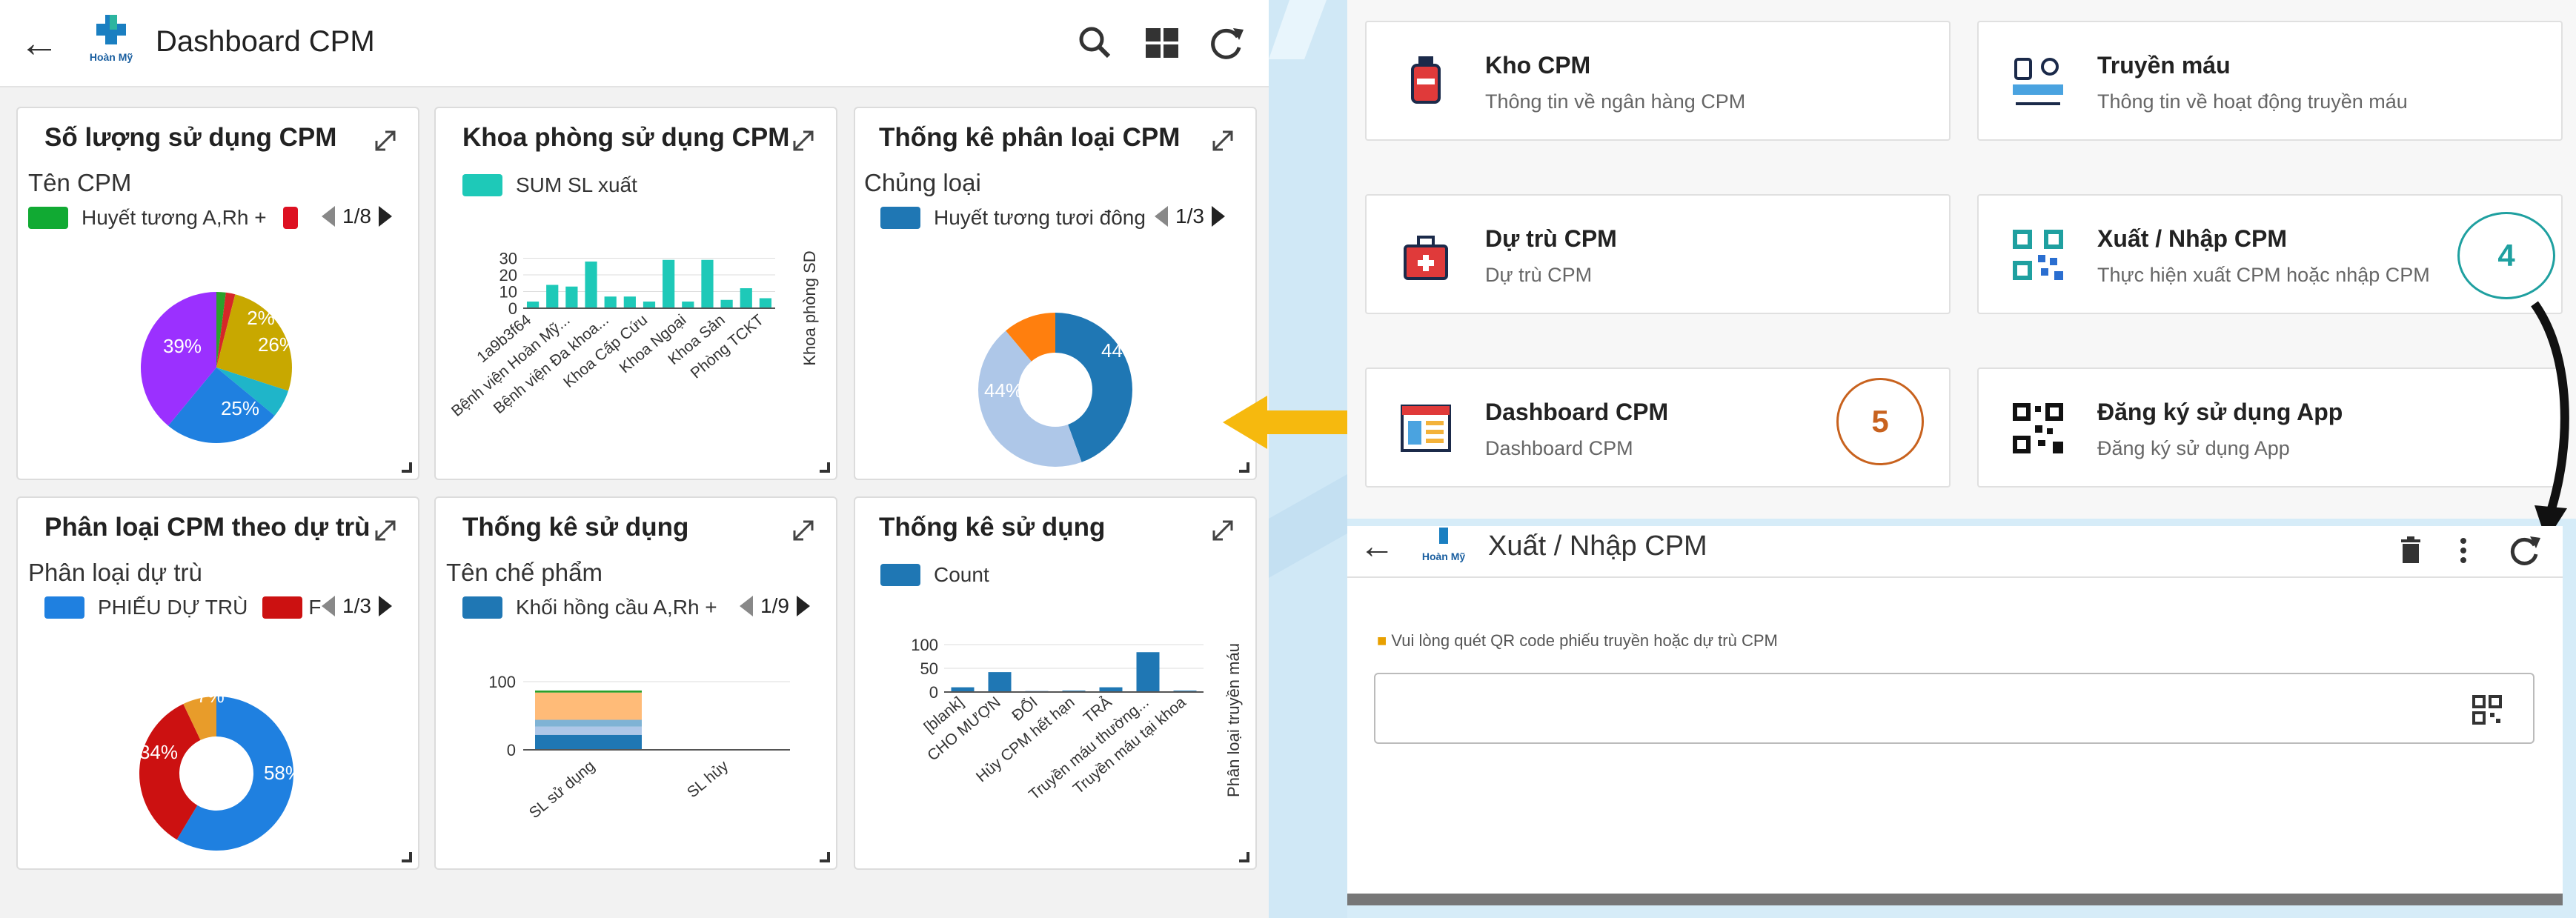 This screenshot has width=2576, height=918. Describe the element at coordinates (1658, 81) in the screenshot. I see `menu-item-kho-cpm: Kho CPM Thông tin về ngân hàng CPM` at that location.